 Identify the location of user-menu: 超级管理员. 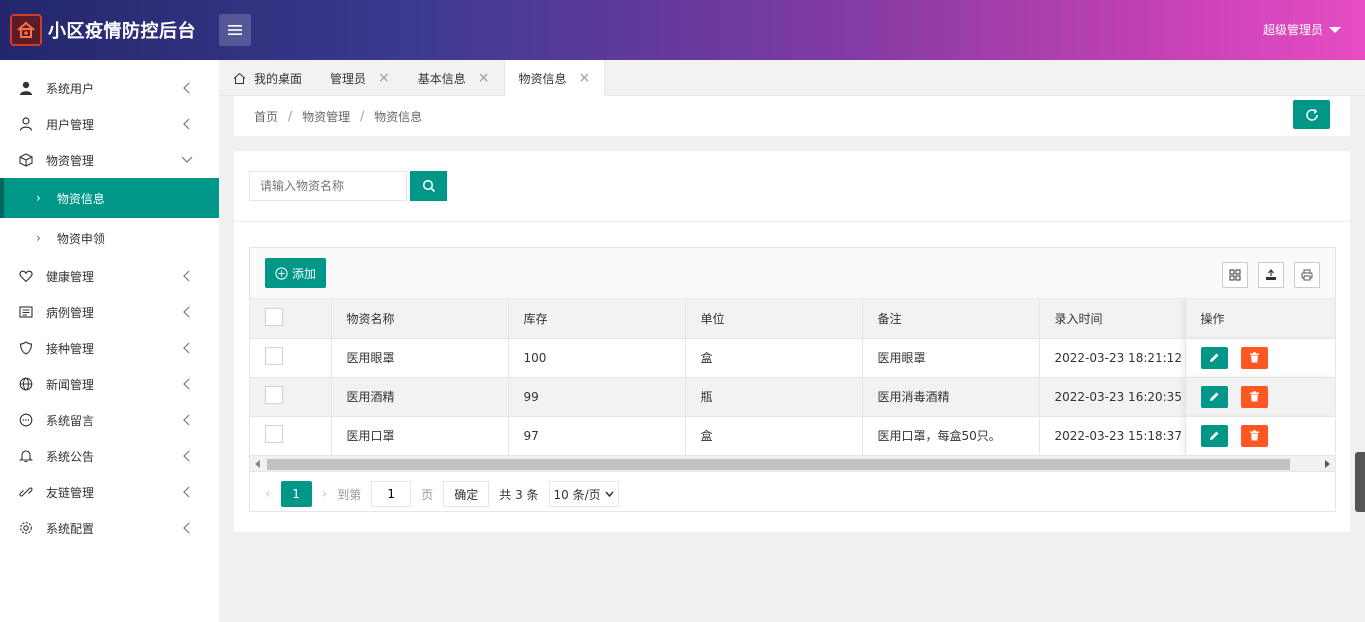
(1302, 29).